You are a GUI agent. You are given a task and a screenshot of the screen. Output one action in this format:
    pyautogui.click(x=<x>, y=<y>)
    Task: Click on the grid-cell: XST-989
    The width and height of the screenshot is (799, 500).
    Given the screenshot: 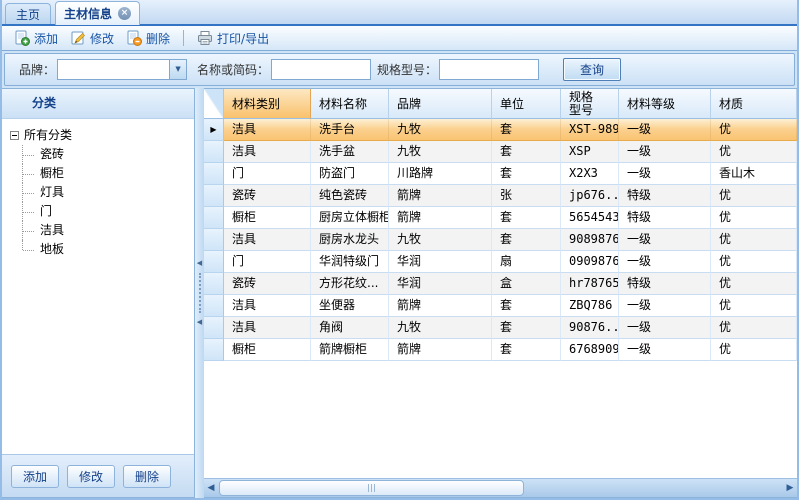 What is the action you would take?
    pyautogui.click(x=590, y=130)
    